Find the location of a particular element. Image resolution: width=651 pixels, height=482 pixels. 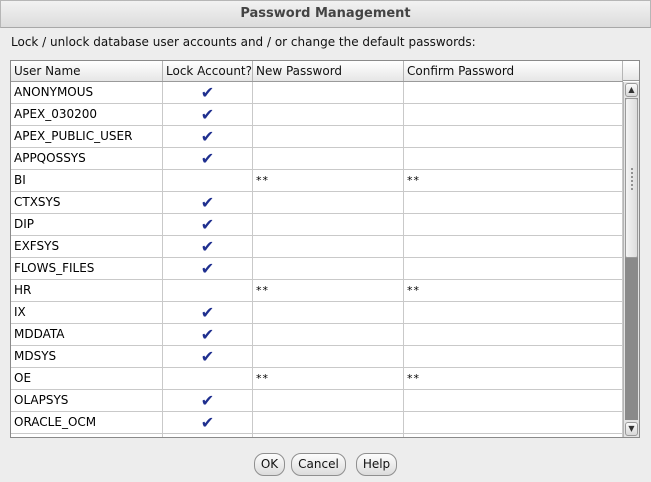

table-row: BI ** ** is located at coordinates (317, 181).